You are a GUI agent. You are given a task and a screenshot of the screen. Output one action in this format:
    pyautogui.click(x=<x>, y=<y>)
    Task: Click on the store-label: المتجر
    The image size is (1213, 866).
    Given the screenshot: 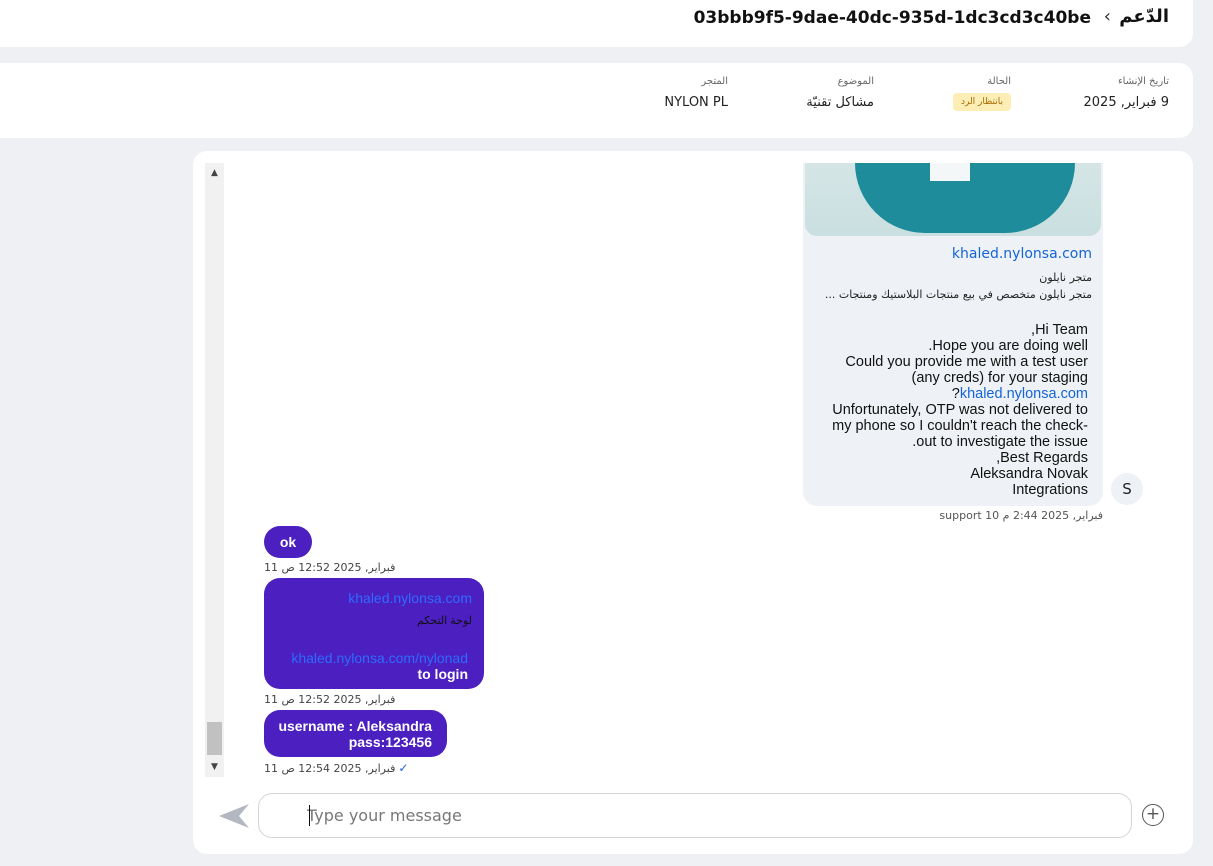 What is the action you would take?
    pyautogui.click(x=714, y=81)
    